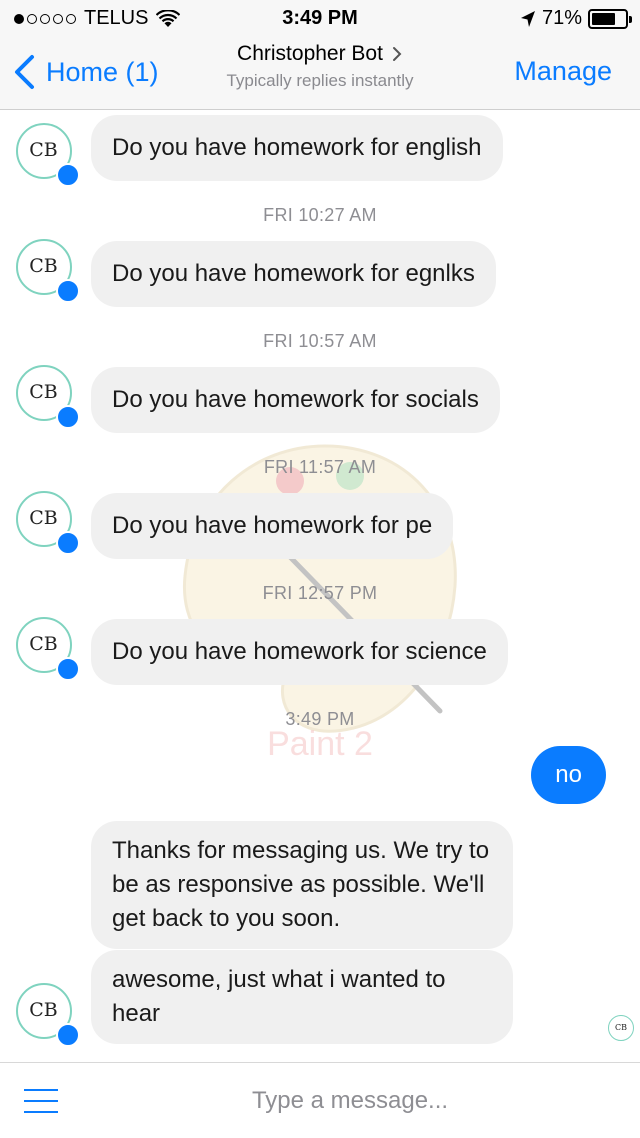 The image size is (640, 1138). Describe the element at coordinates (320, 18) in the screenshot. I see `status-bar: TELUS 3:49 PM 71%` at that location.